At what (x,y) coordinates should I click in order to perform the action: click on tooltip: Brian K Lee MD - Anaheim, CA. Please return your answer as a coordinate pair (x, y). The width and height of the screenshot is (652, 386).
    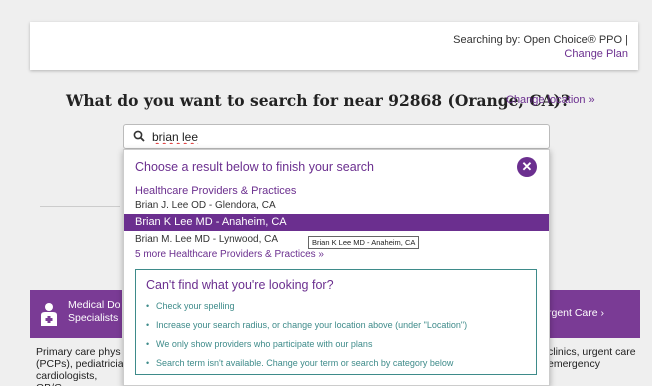
    Looking at the image, I should click on (364, 242).